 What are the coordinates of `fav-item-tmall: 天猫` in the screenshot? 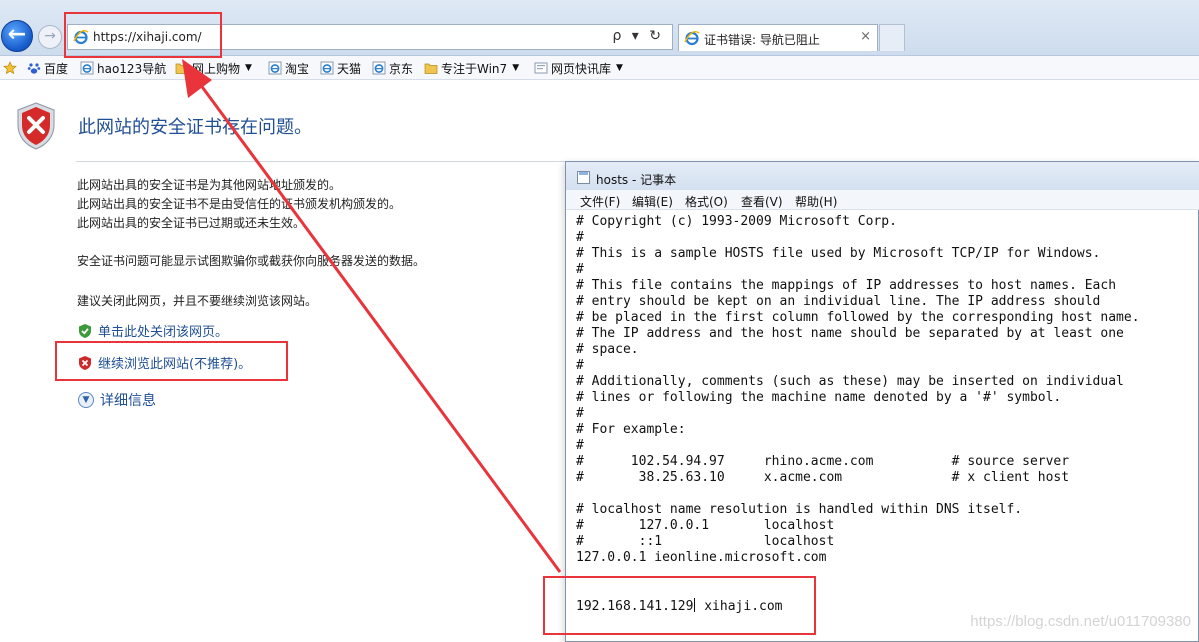 It's located at (340, 68).